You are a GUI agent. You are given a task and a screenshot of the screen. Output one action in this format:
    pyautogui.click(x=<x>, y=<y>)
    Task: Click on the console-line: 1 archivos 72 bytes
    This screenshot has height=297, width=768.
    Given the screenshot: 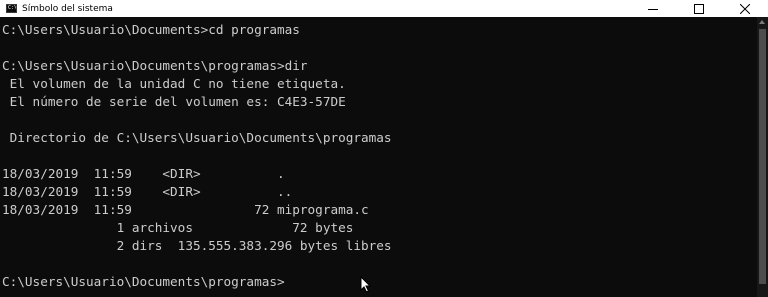 What is the action you would take?
    pyautogui.click(x=178, y=227)
    